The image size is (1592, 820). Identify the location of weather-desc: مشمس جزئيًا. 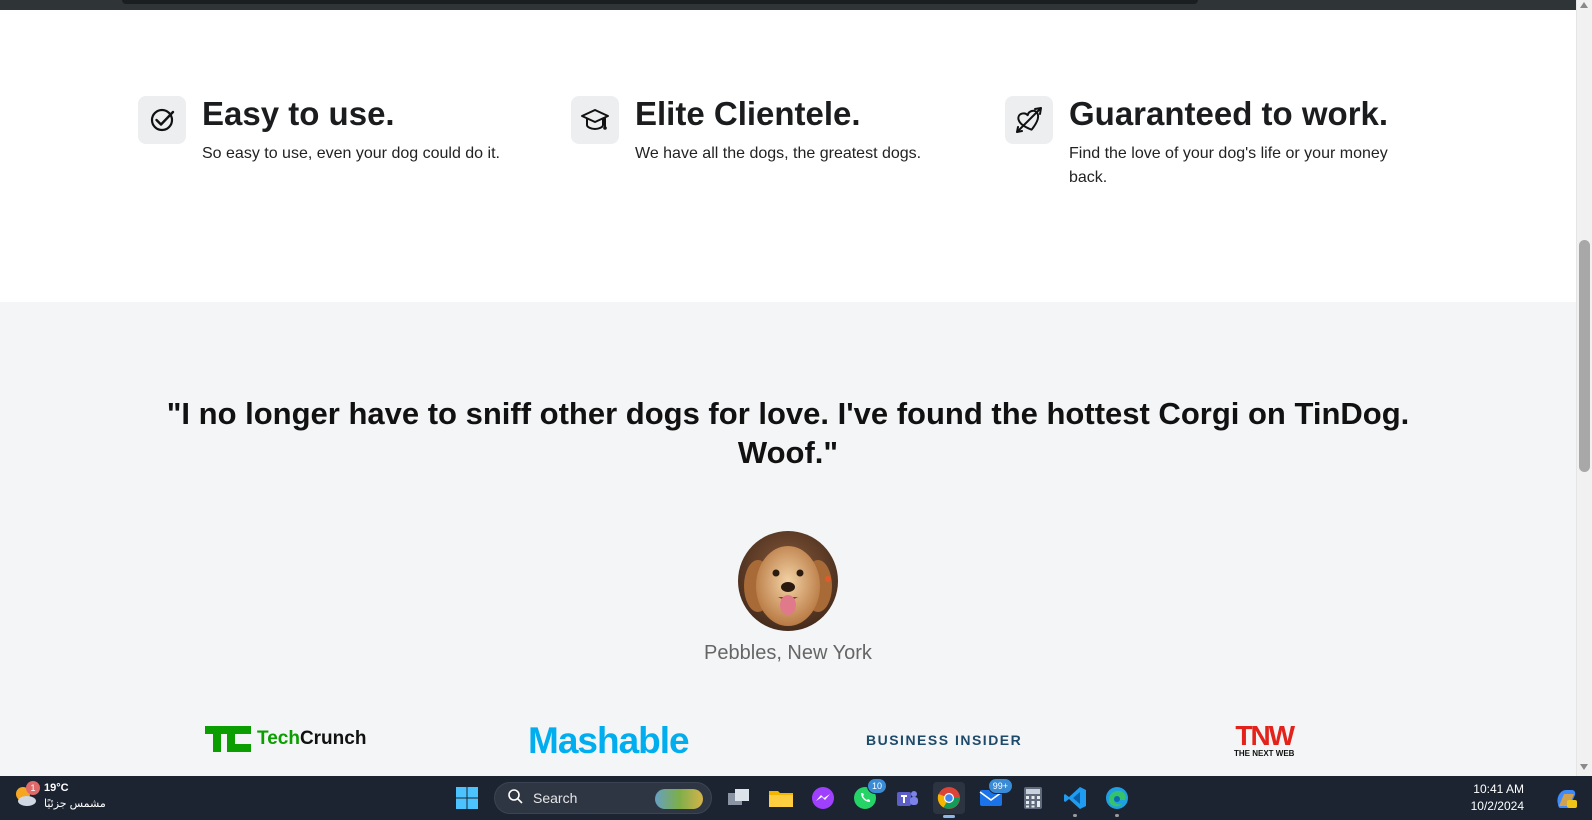
(75, 804).